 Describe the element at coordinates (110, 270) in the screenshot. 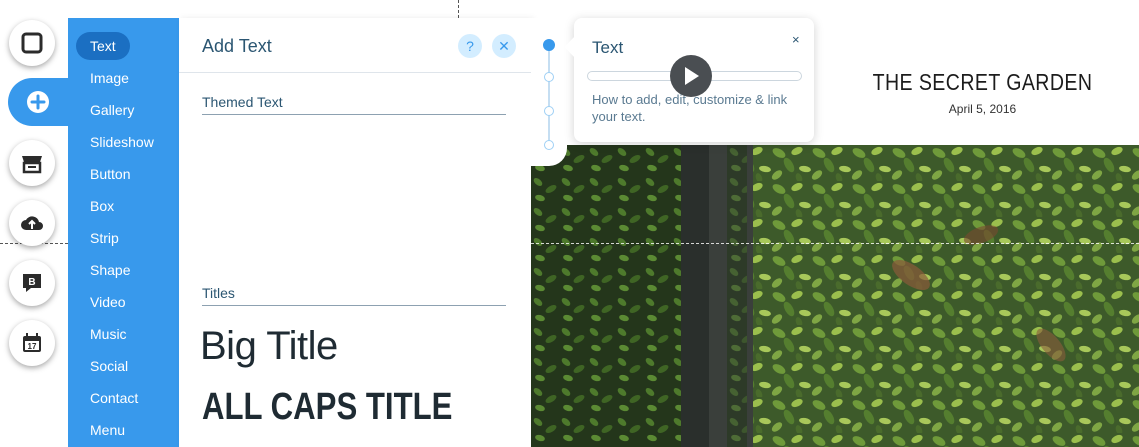

I see `category-shape: Shape` at that location.